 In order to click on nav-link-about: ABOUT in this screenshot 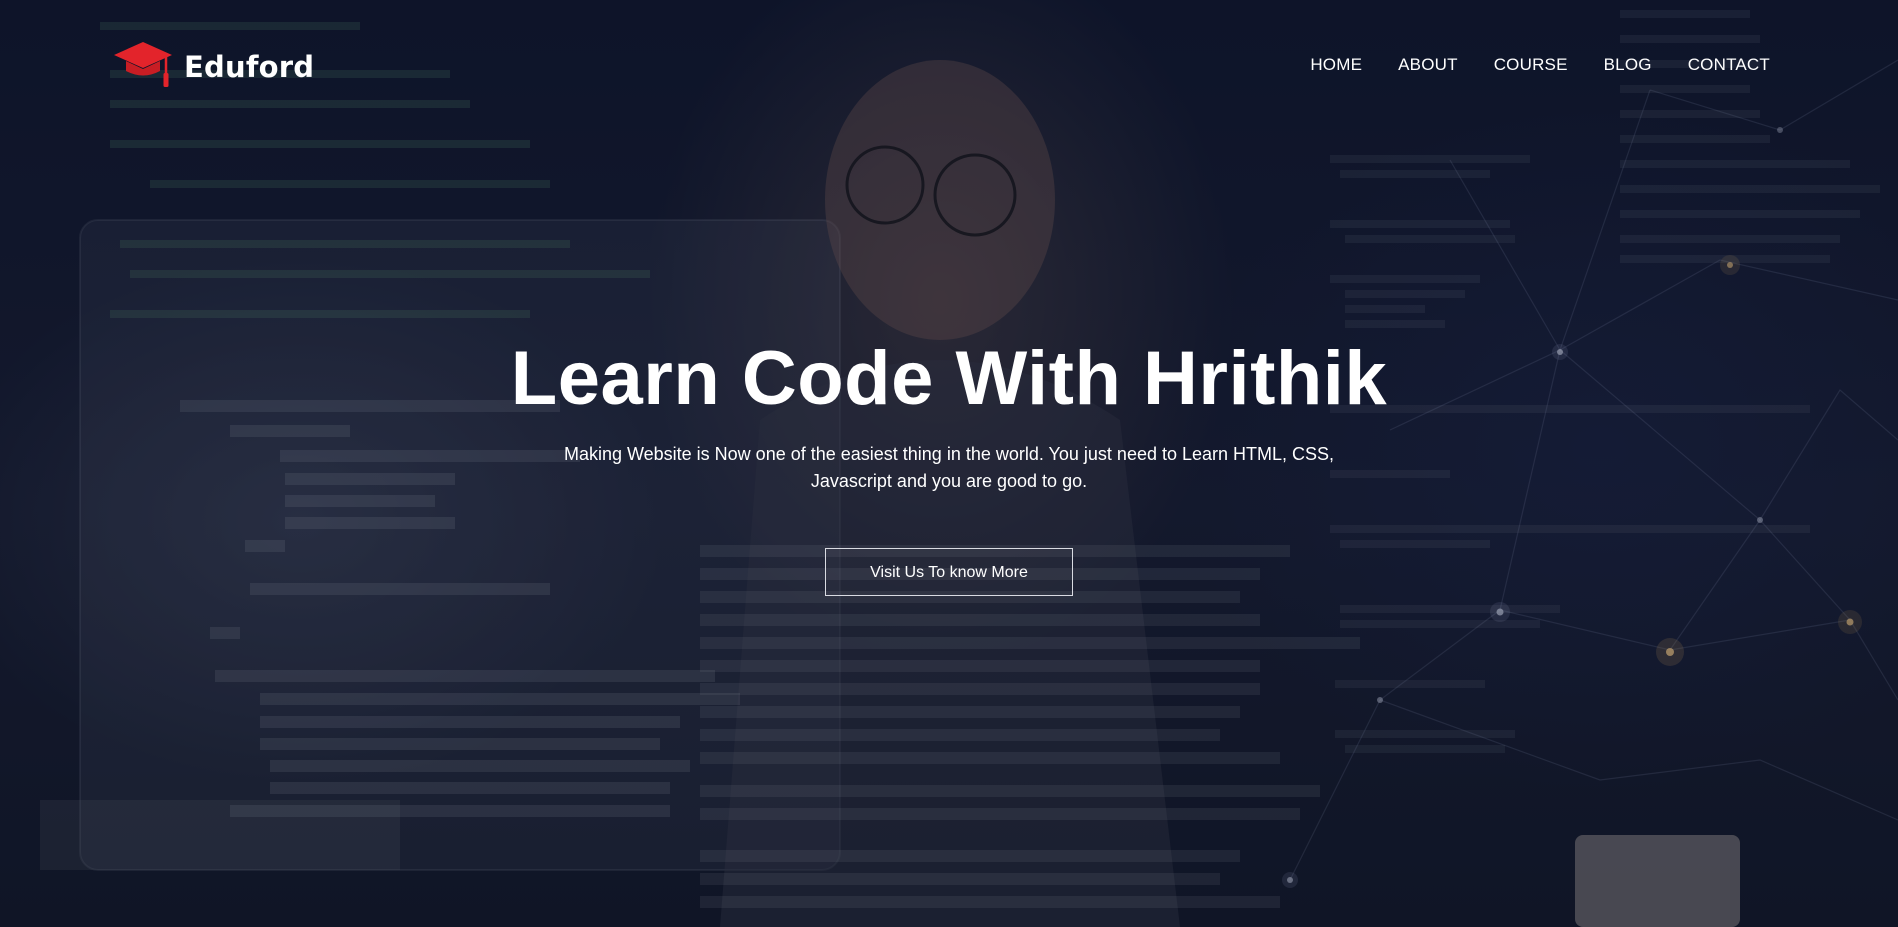, I will do `click(1428, 65)`.